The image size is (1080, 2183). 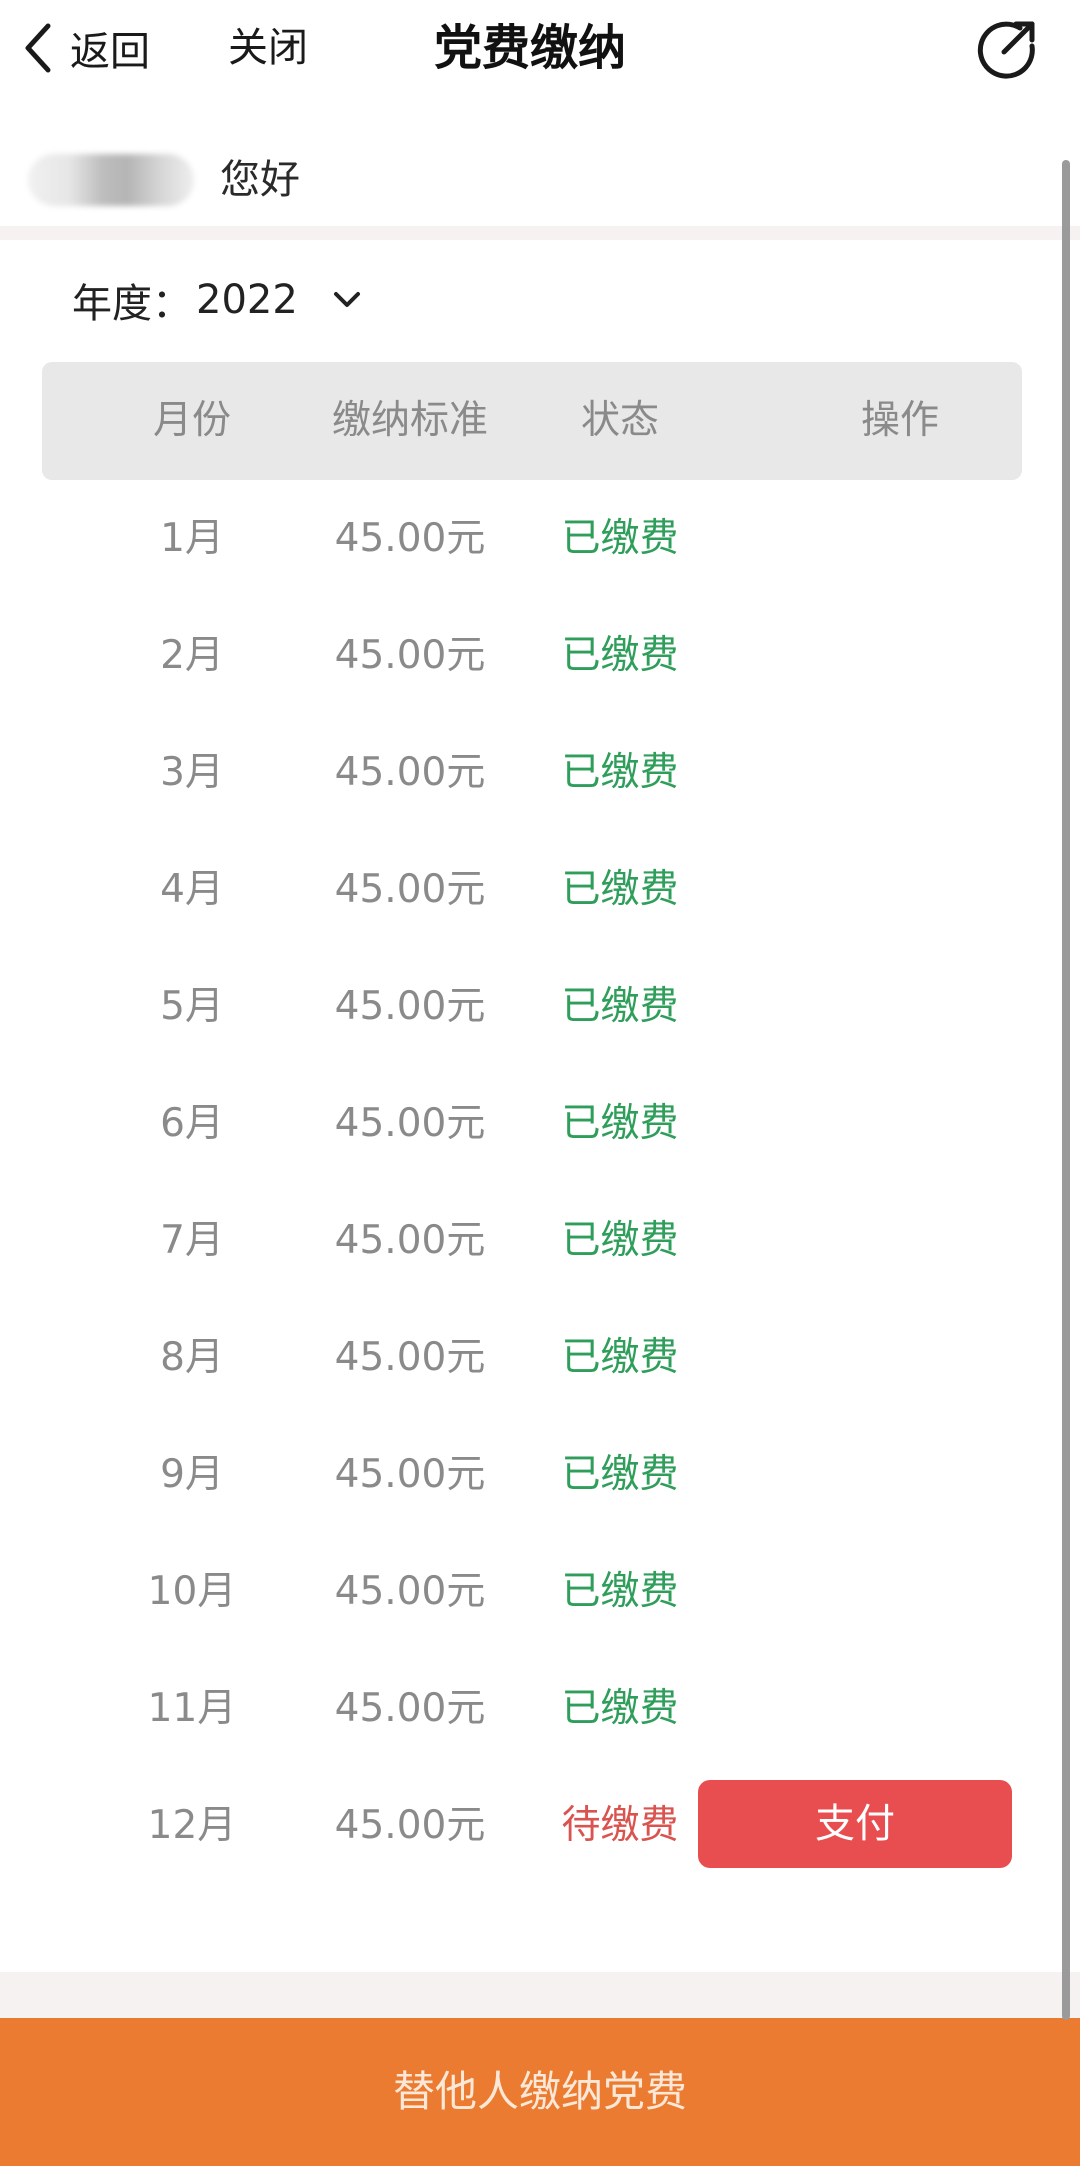 What do you see at coordinates (532, 1006) in the screenshot?
I see `table-row: 5月 45.00元 已缴费` at bounding box center [532, 1006].